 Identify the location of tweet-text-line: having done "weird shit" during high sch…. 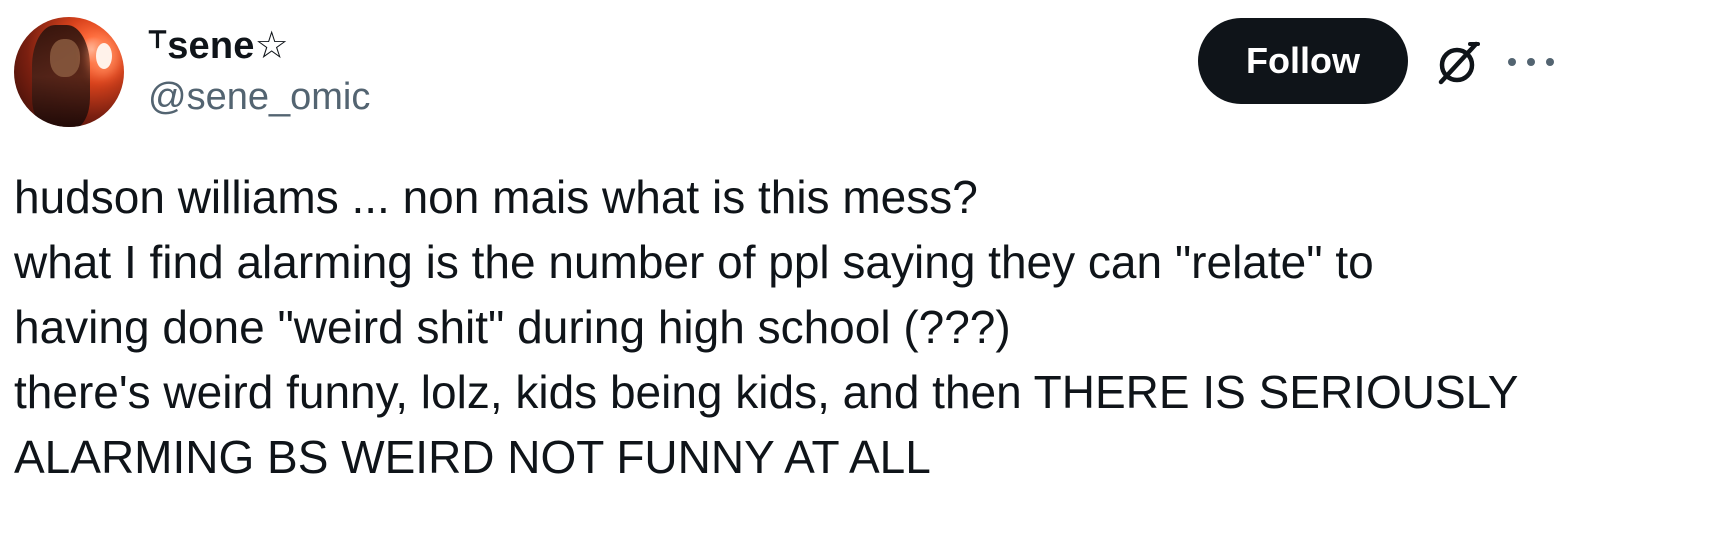
(512, 327).